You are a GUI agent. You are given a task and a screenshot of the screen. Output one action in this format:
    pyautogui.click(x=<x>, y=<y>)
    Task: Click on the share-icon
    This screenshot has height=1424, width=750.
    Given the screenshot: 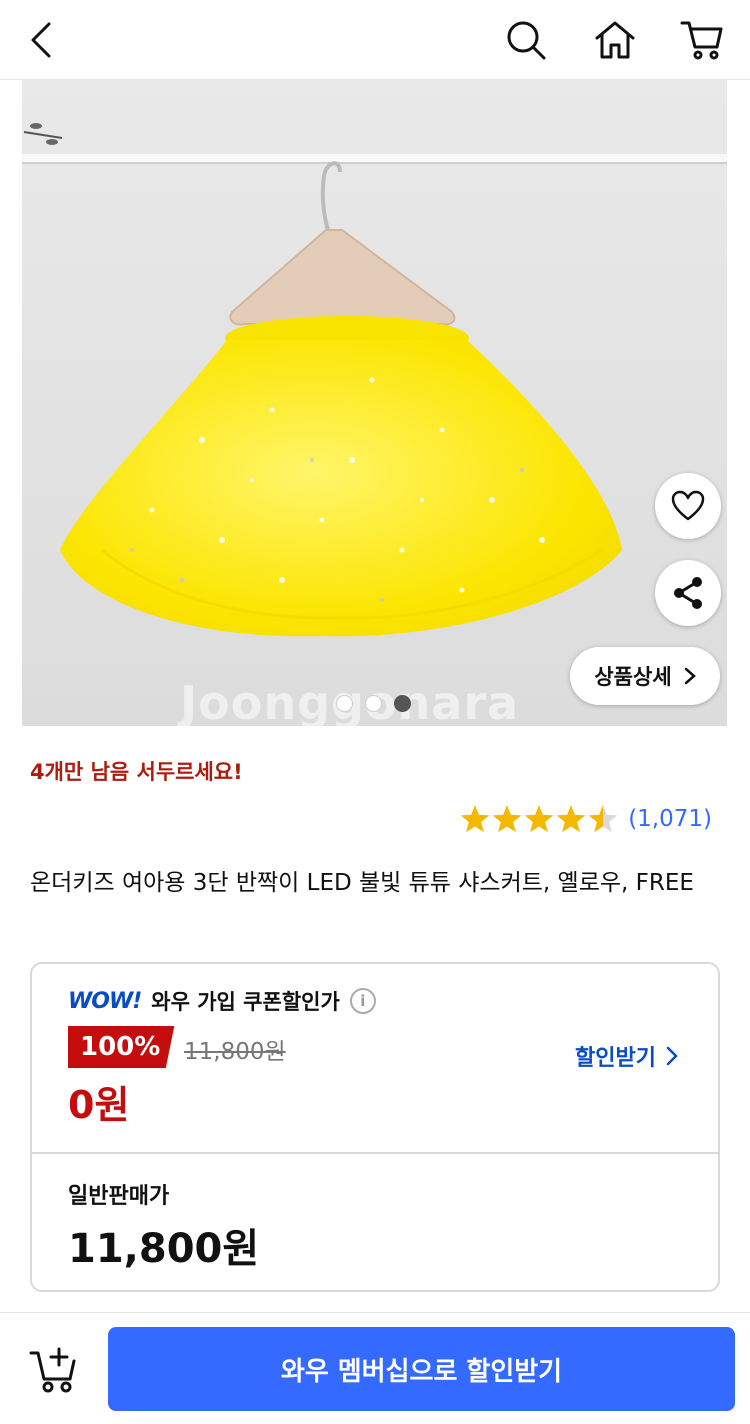 What is the action you would take?
    pyautogui.click(x=688, y=593)
    